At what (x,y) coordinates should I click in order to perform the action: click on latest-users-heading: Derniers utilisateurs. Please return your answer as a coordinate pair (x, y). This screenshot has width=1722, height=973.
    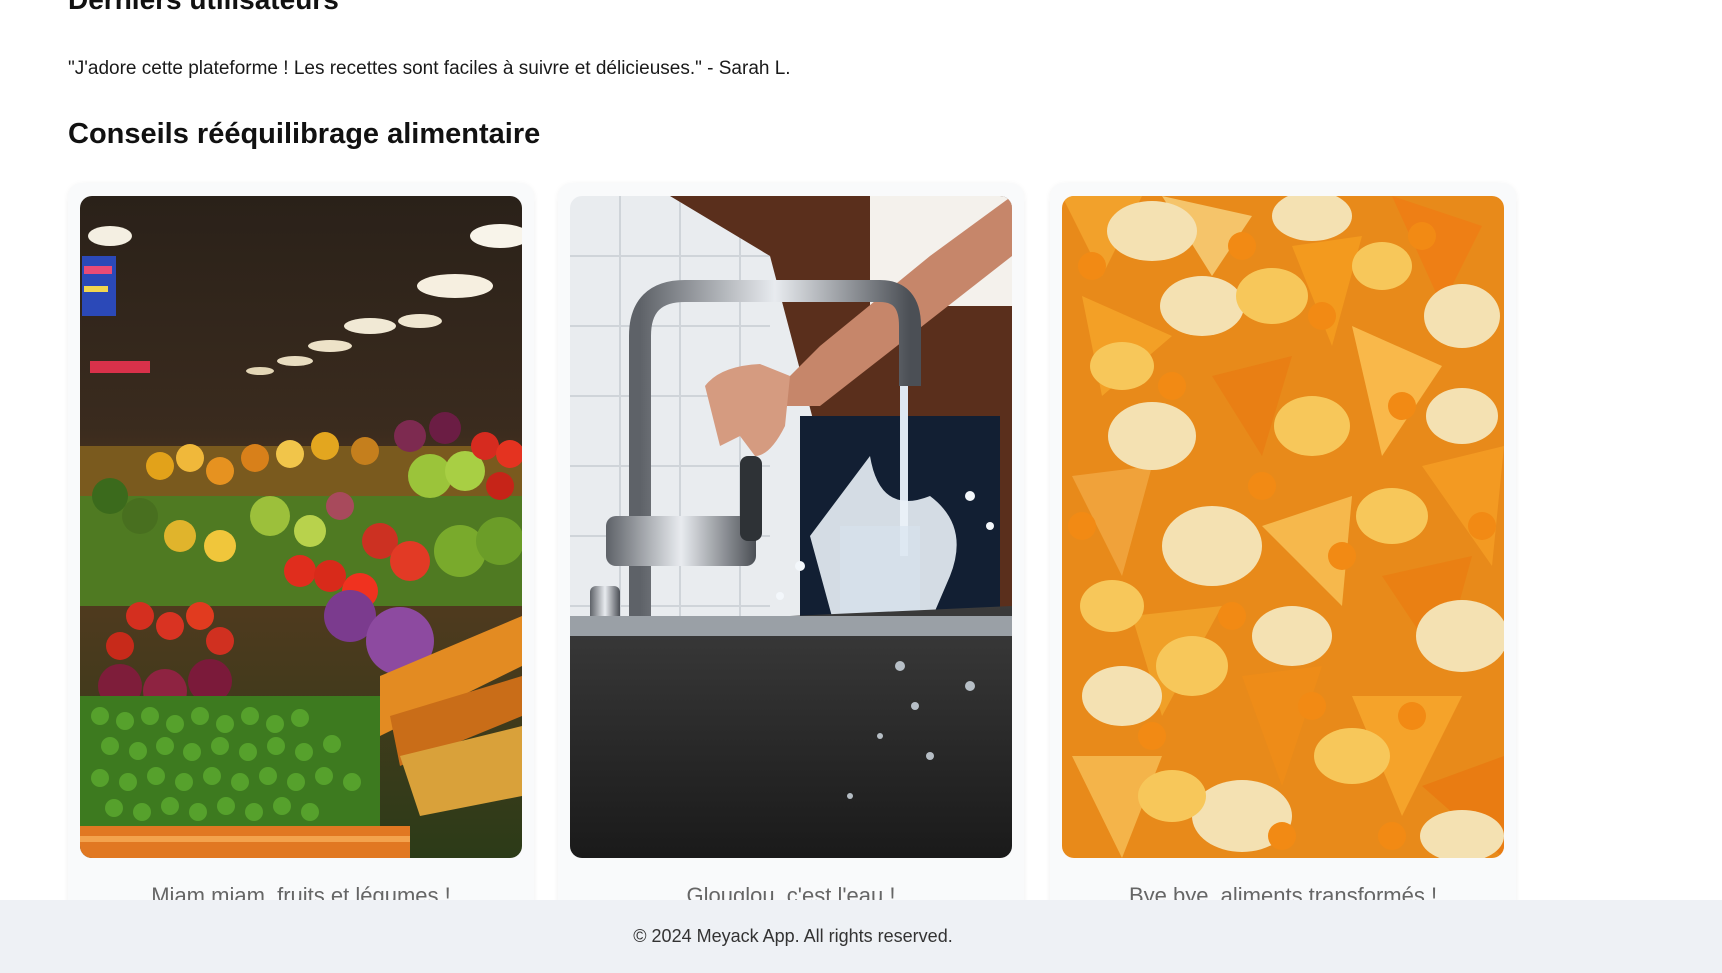
    Looking at the image, I should click on (203, 8).